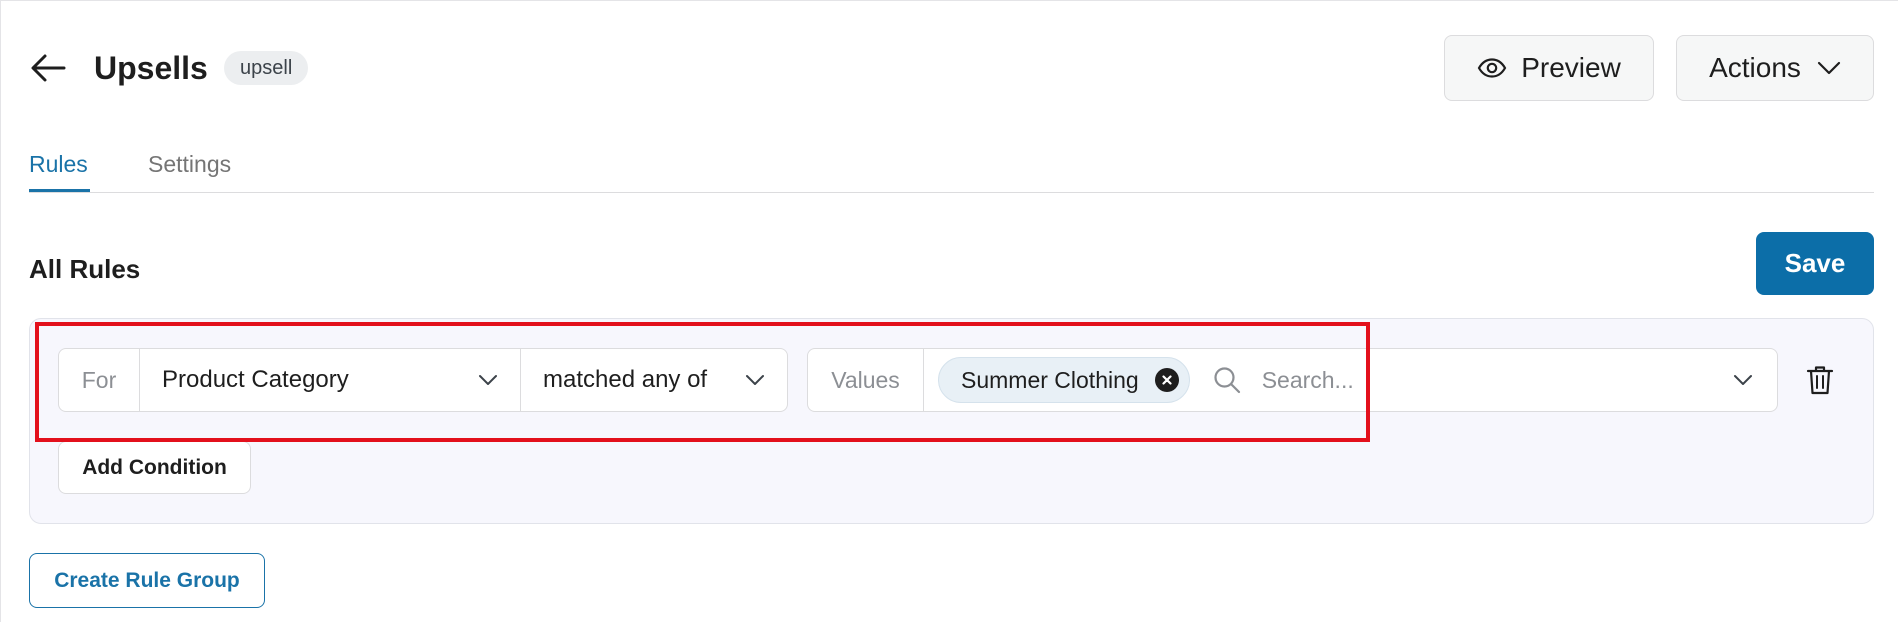  What do you see at coordinates (147, 580) in the screenshot?
I see `create-rule-group-button: Create Rule Group` at bounding box center [147, 580].